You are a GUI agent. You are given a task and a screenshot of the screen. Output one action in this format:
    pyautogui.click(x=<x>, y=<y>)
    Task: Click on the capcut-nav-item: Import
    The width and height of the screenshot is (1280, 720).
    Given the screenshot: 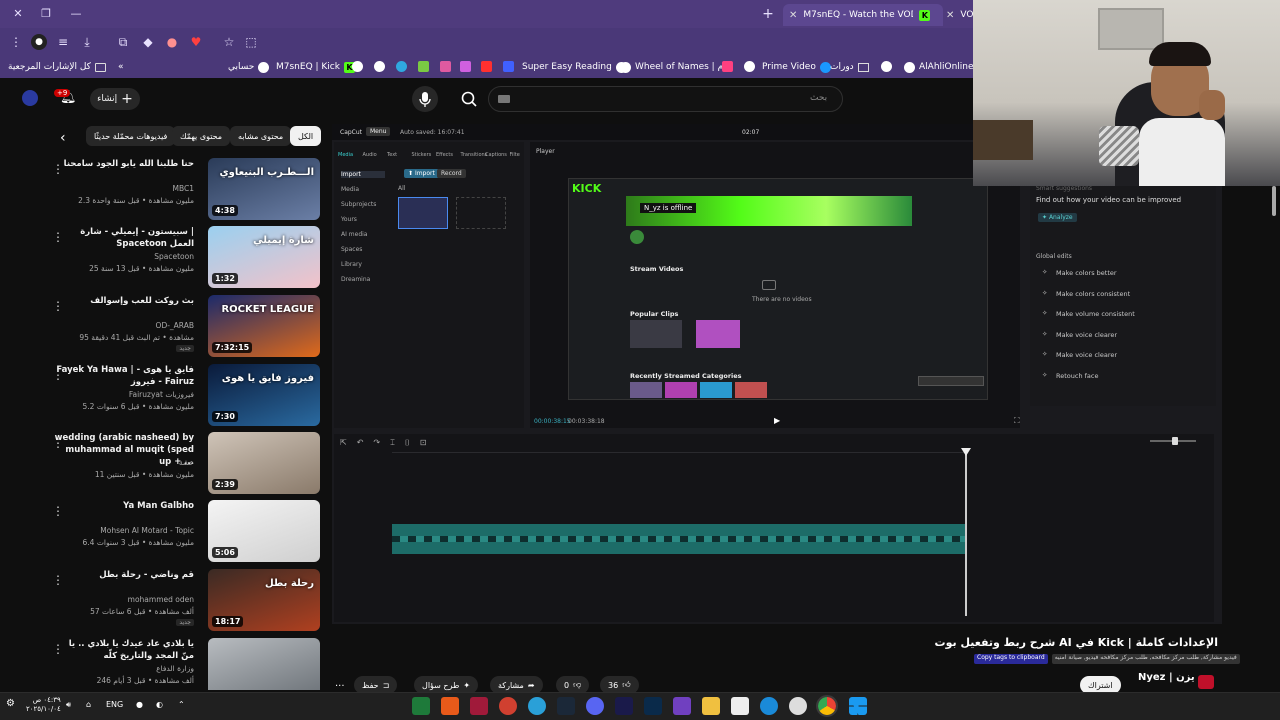 What is the action you would take?
    pyautogui.click(x=363, y=174)
    